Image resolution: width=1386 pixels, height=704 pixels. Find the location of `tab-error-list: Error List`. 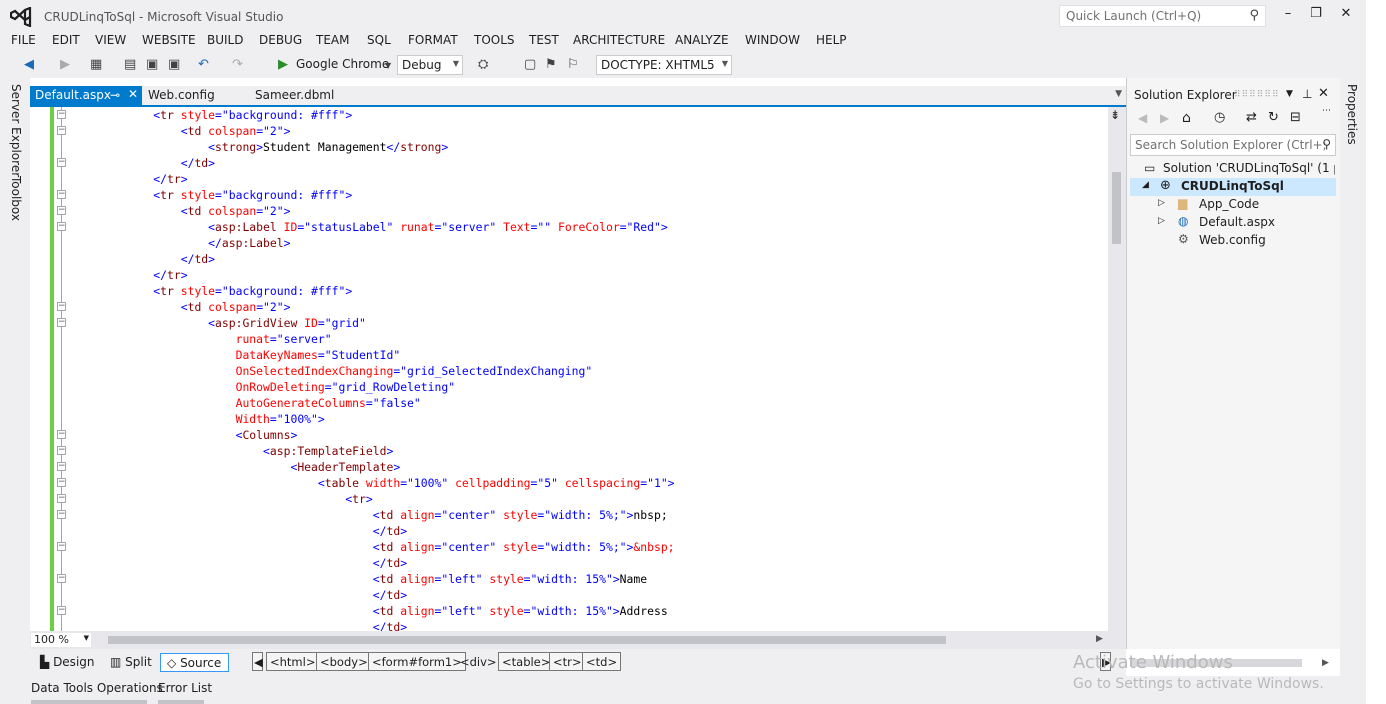

tab-error-list: Error List is located at coordinates (185, 688).